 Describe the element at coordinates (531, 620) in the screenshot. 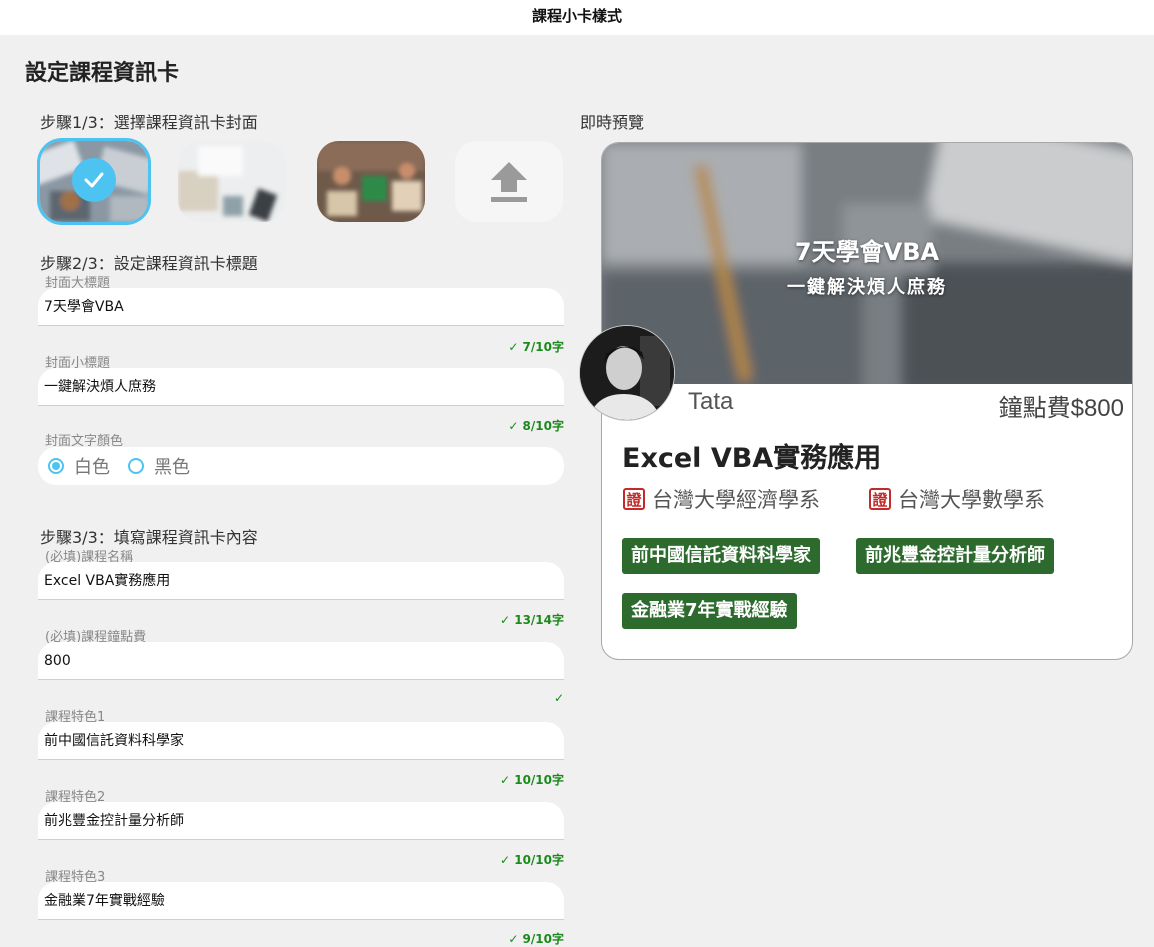

I see `course-name-counter: ✓ 13/14字` at that location.